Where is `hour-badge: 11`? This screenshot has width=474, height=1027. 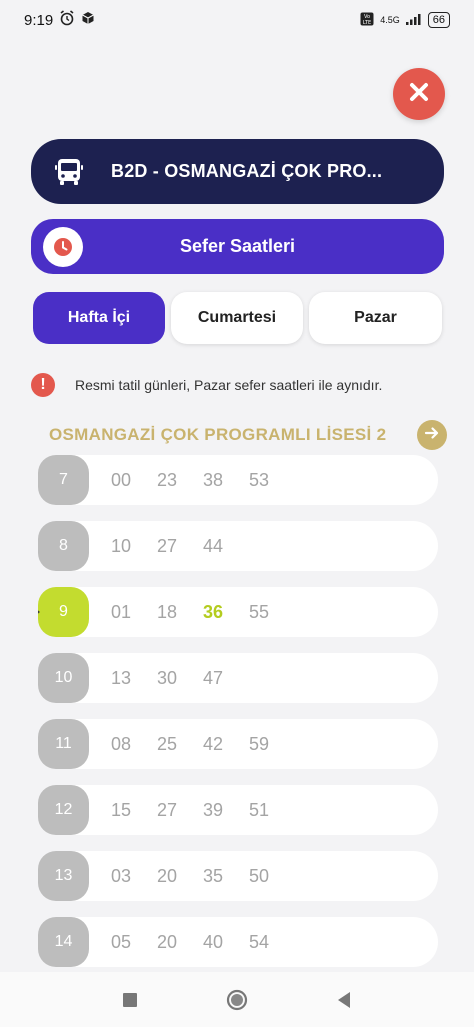 hour-badge: 11 is located at coordinates (63, 744).